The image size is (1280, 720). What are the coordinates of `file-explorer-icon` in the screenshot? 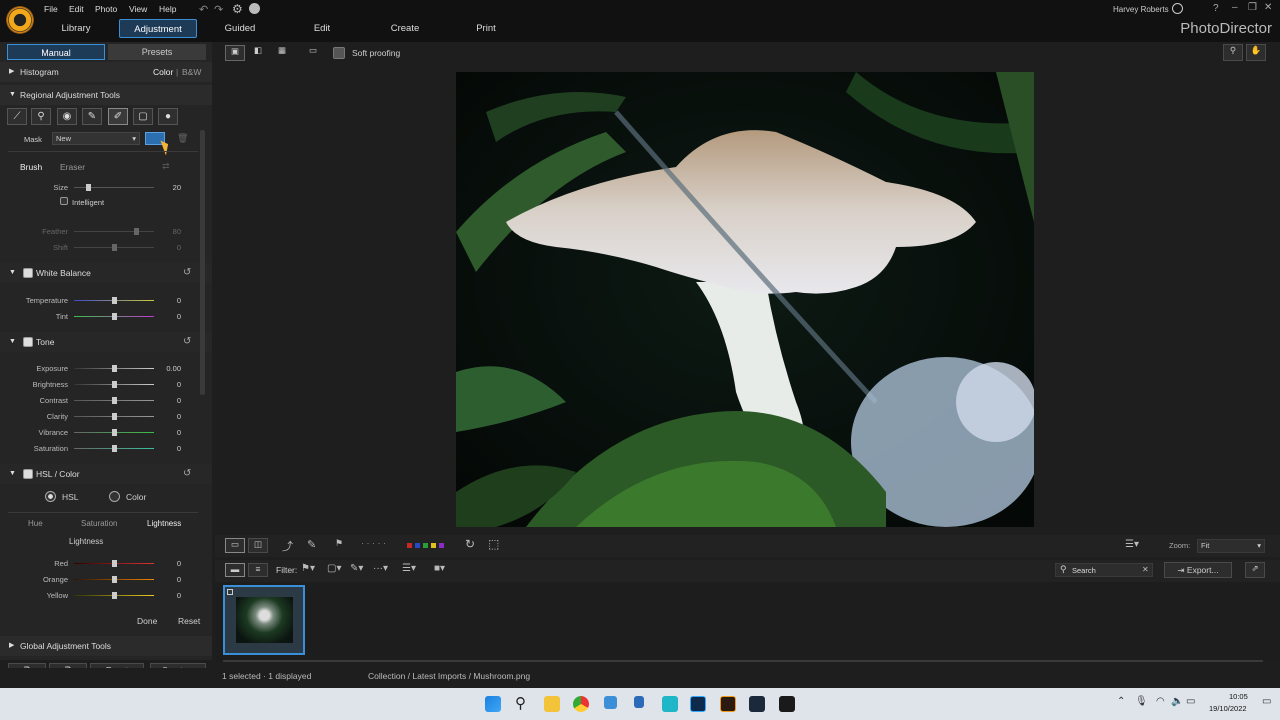 It's located at (552, 704).